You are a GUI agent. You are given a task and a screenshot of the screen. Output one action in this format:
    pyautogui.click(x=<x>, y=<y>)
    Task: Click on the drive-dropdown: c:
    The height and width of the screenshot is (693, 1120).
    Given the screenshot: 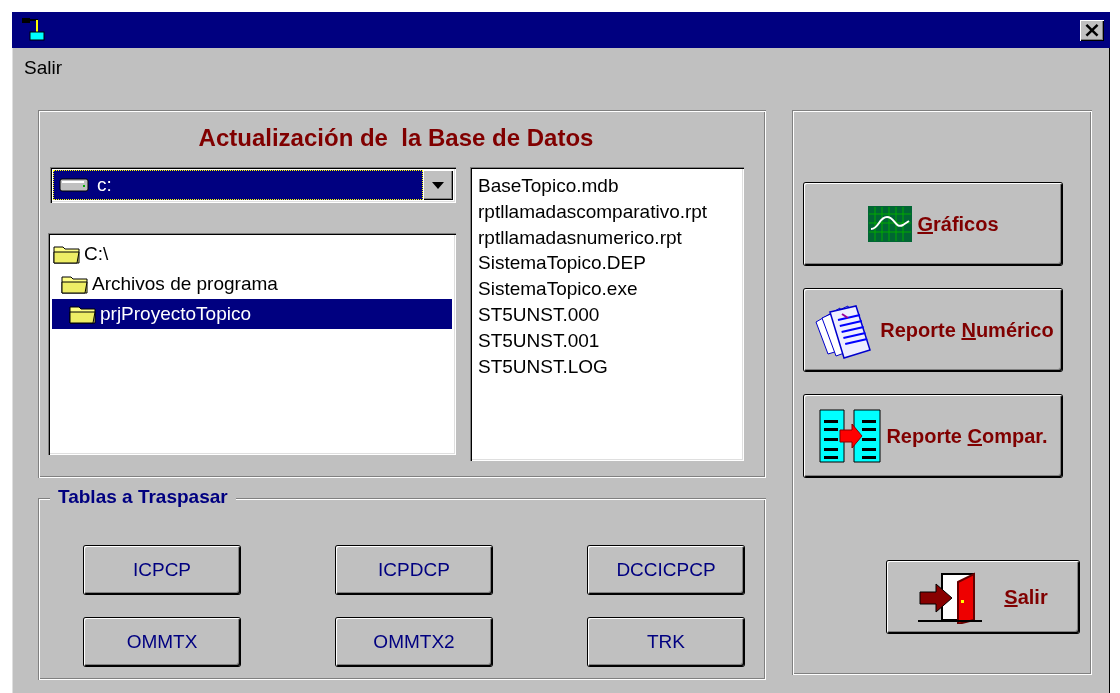 What is the action you would take?
    pyautogui.click(x=253, y=185)
    